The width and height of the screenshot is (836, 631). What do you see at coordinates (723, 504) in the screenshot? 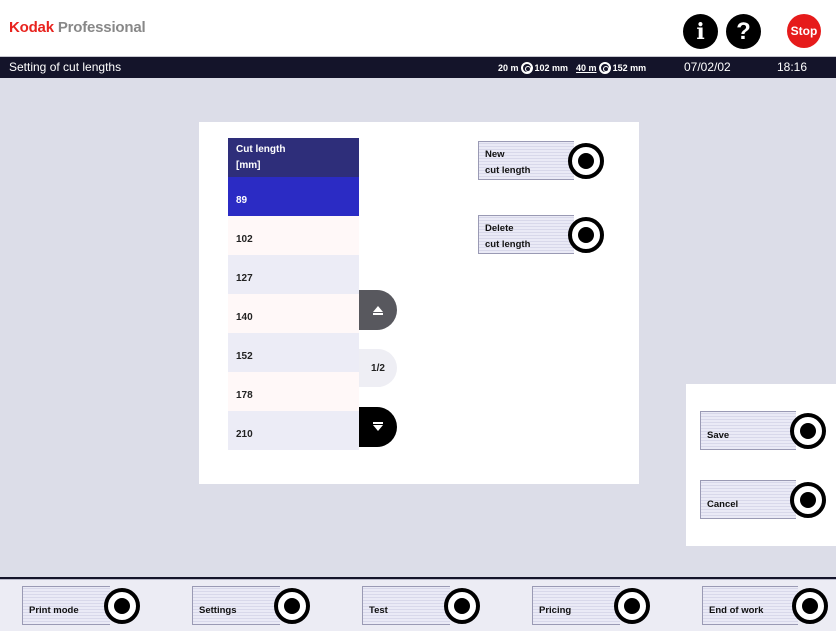
I see `cancel-label: Cancel` at bounding box center [723, 504].